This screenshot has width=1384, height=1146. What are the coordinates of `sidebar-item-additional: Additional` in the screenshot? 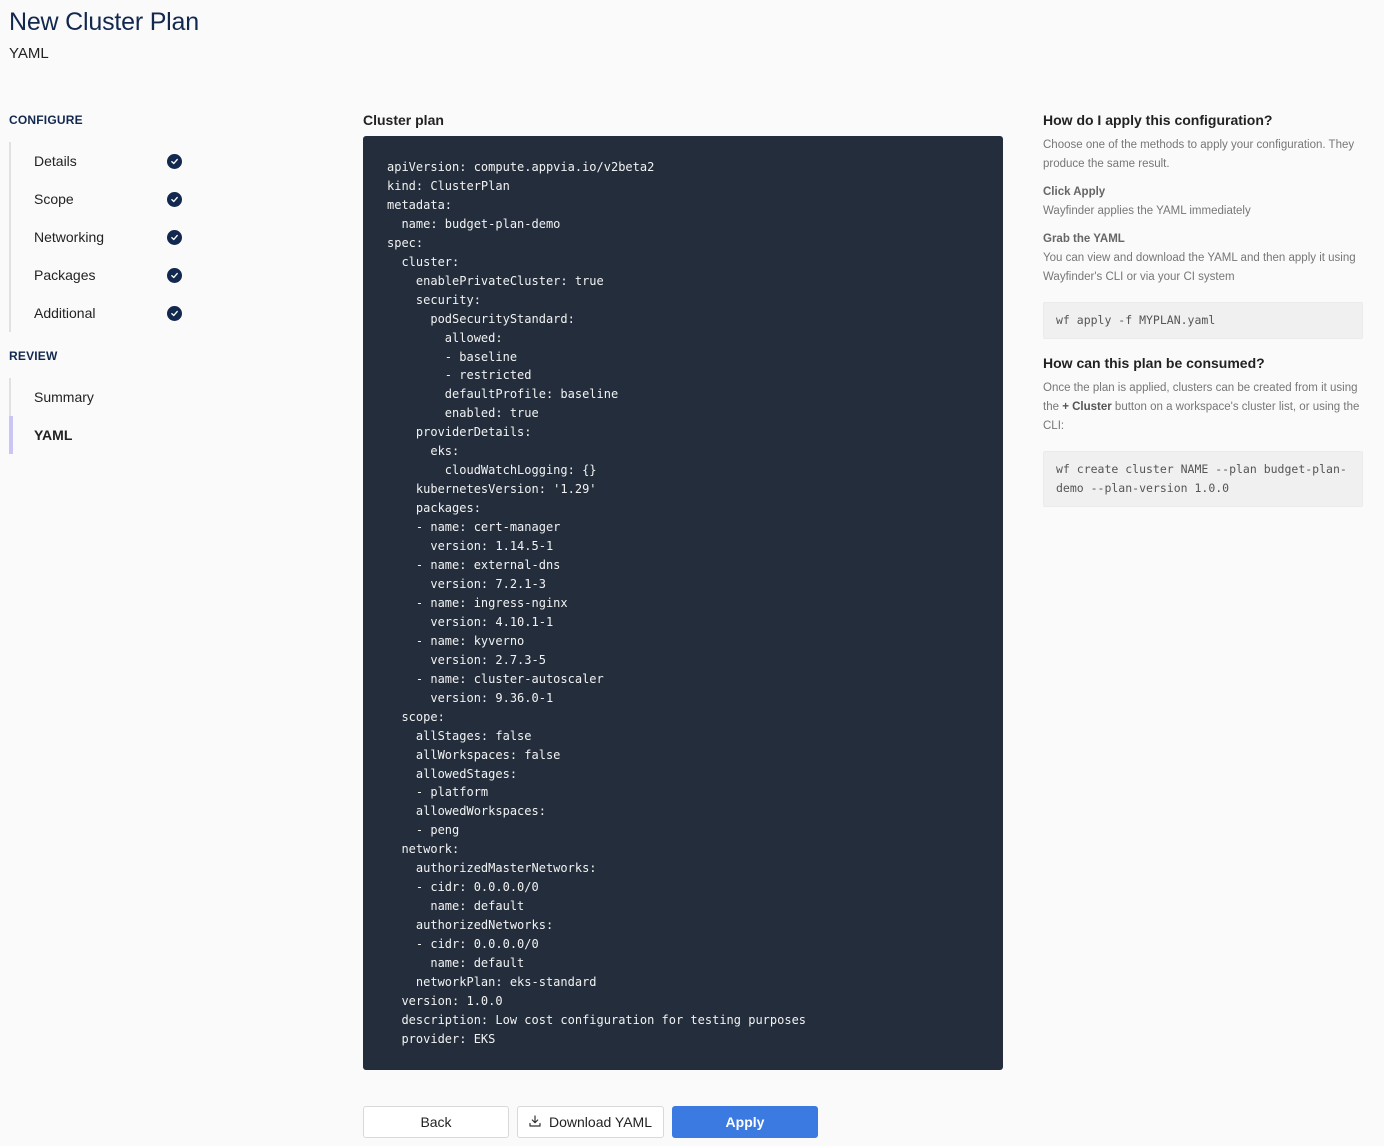 It's located at (110, 313).